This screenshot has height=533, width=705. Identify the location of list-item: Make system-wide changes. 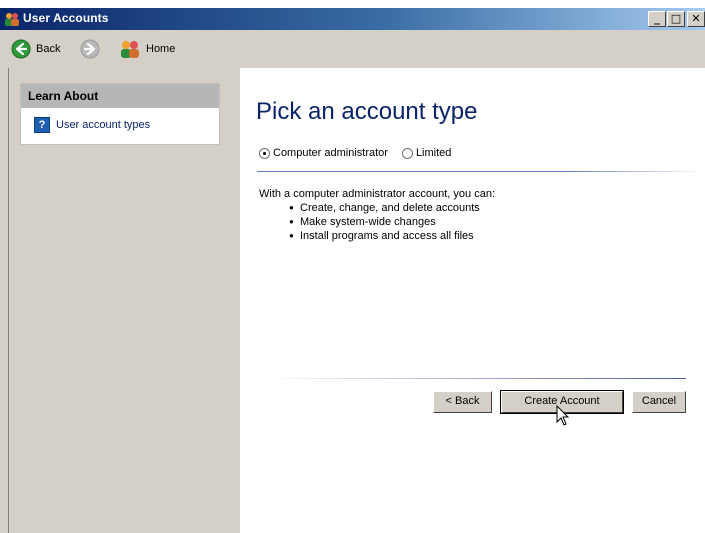
(392, 222).